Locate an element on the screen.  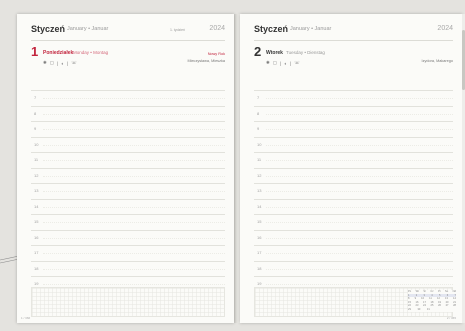
holiday-note: Nowy Rok is located at coordinates (216, 54).